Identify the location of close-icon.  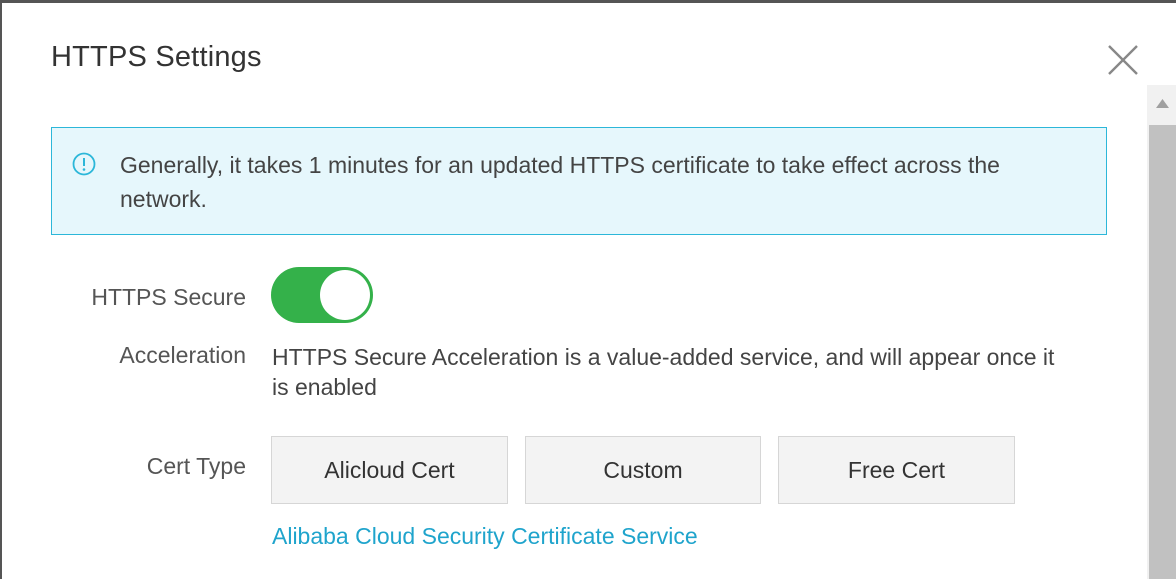
(1123, 60).